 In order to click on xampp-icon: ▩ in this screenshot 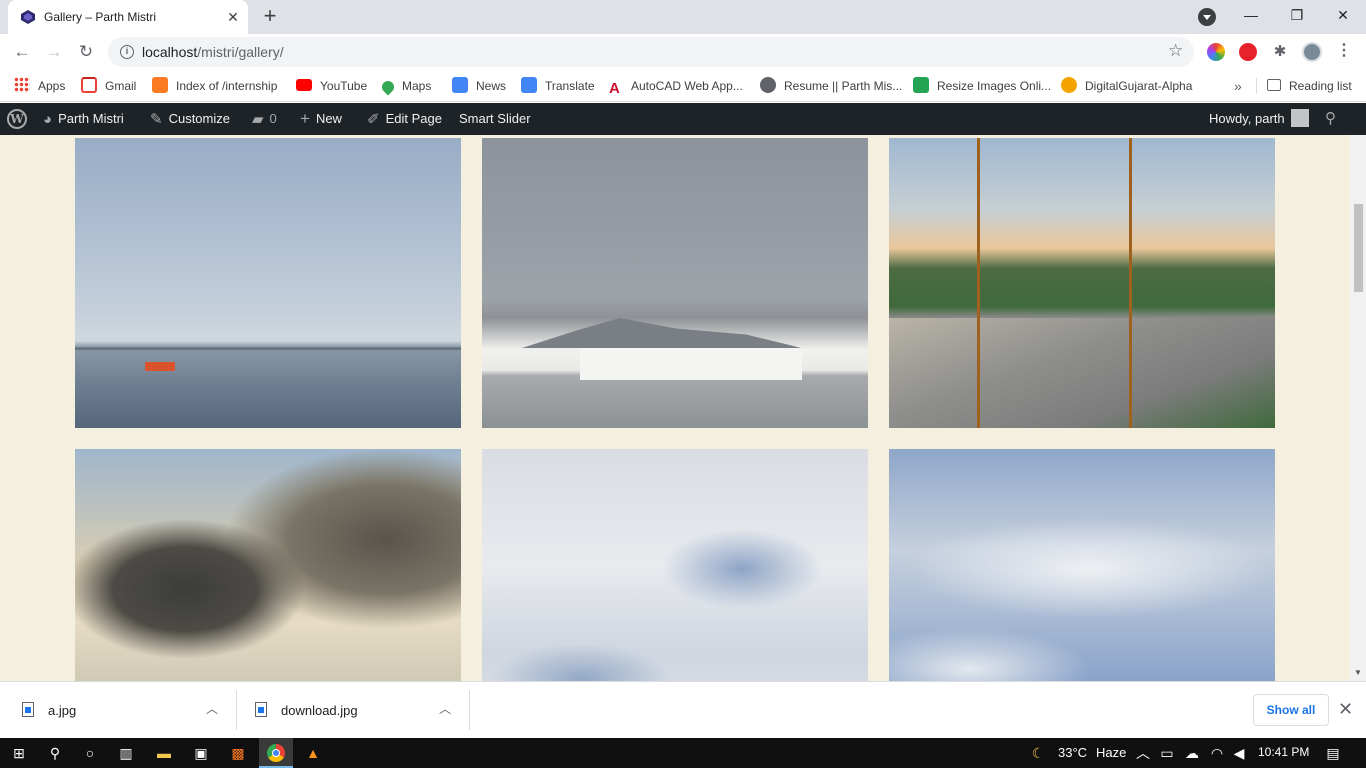, I will do `click(238, 753)`.